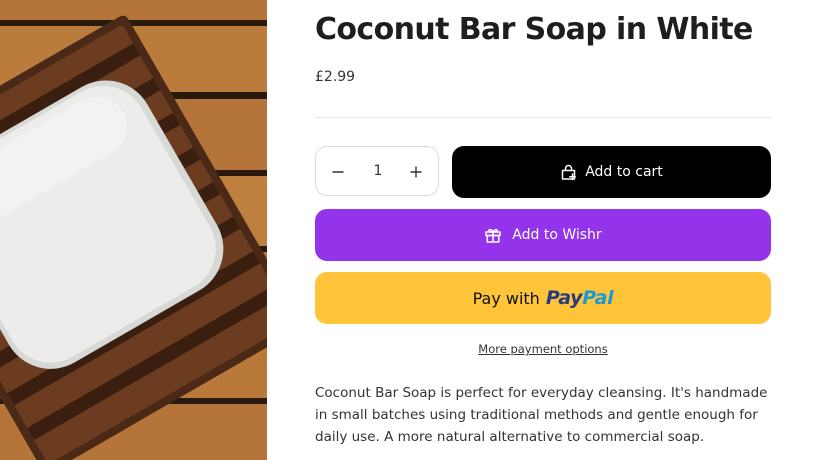 This screenshot has height=460, width=829. Describe the element at coordinates (568, 172) in the screenshot. I see `cart-add-icon` at that location.